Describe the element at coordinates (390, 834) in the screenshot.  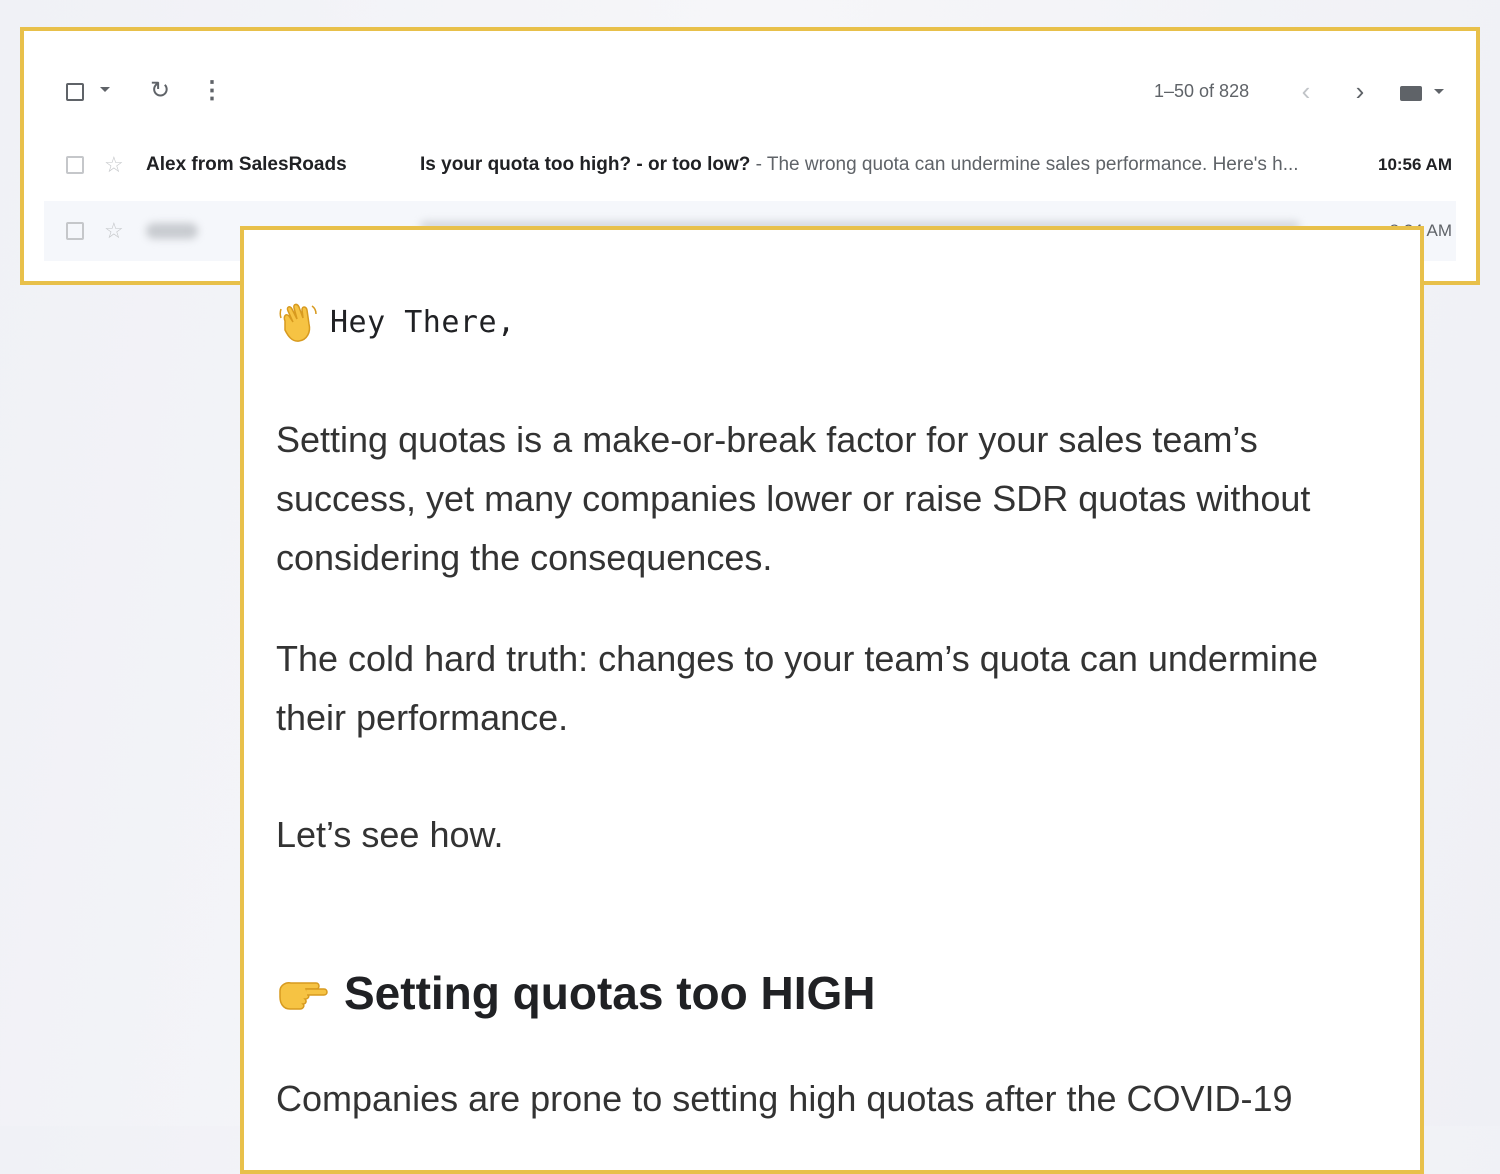
I see `body-paragraph: Let’s see how.` at that location.